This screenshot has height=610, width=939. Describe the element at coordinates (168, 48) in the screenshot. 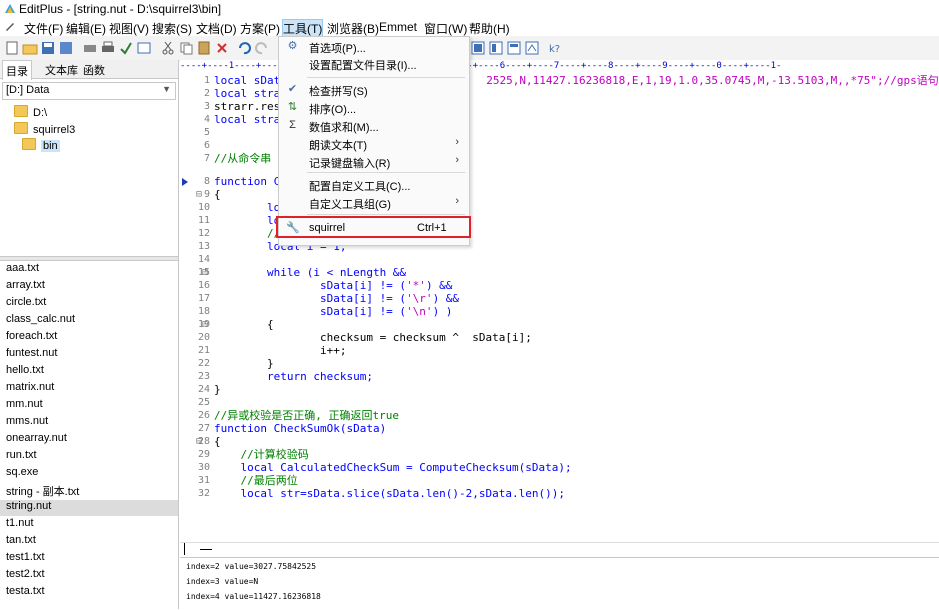

I see `cut-icon` at that location.